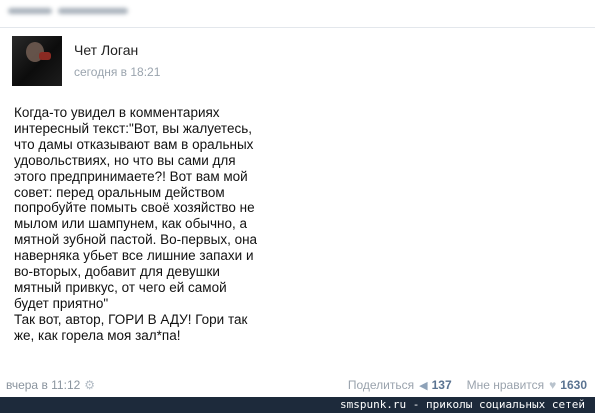  I want to click on footer-left: вчера в 11:12 ⚙, so click(50, 385).